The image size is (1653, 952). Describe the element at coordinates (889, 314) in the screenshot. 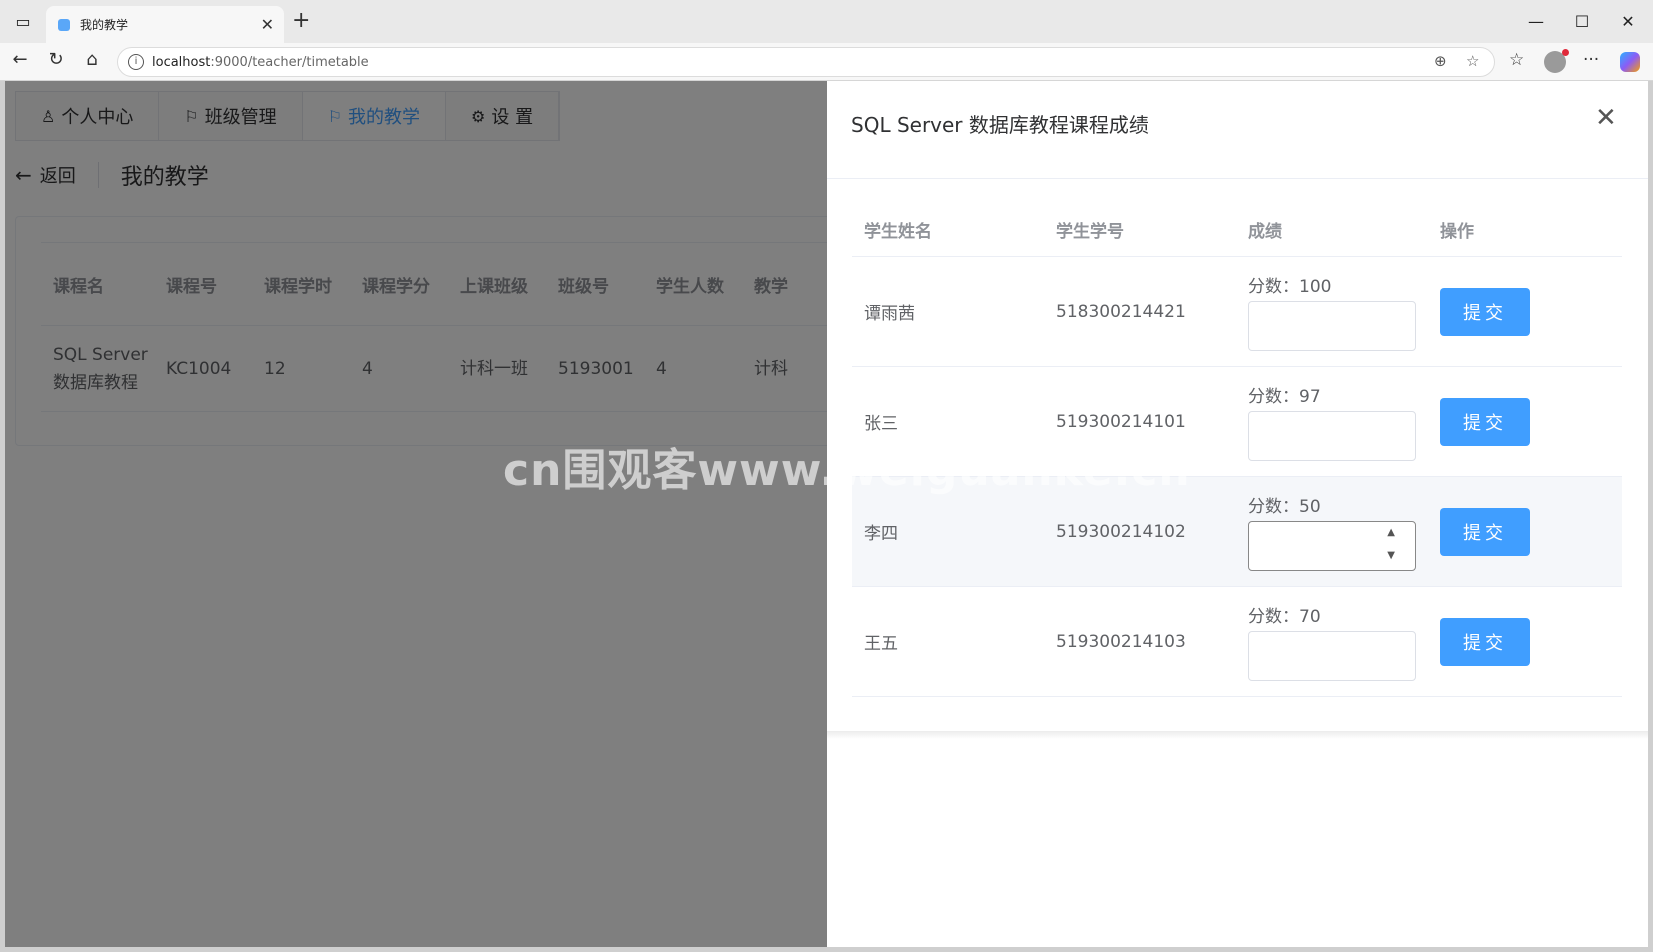

I see `student-name: 谭雨茜` at that location.